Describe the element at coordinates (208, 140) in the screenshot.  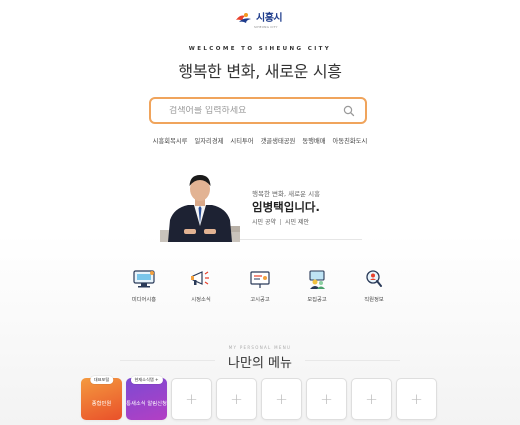
I see `quick-link: 일자리경제` at that location.